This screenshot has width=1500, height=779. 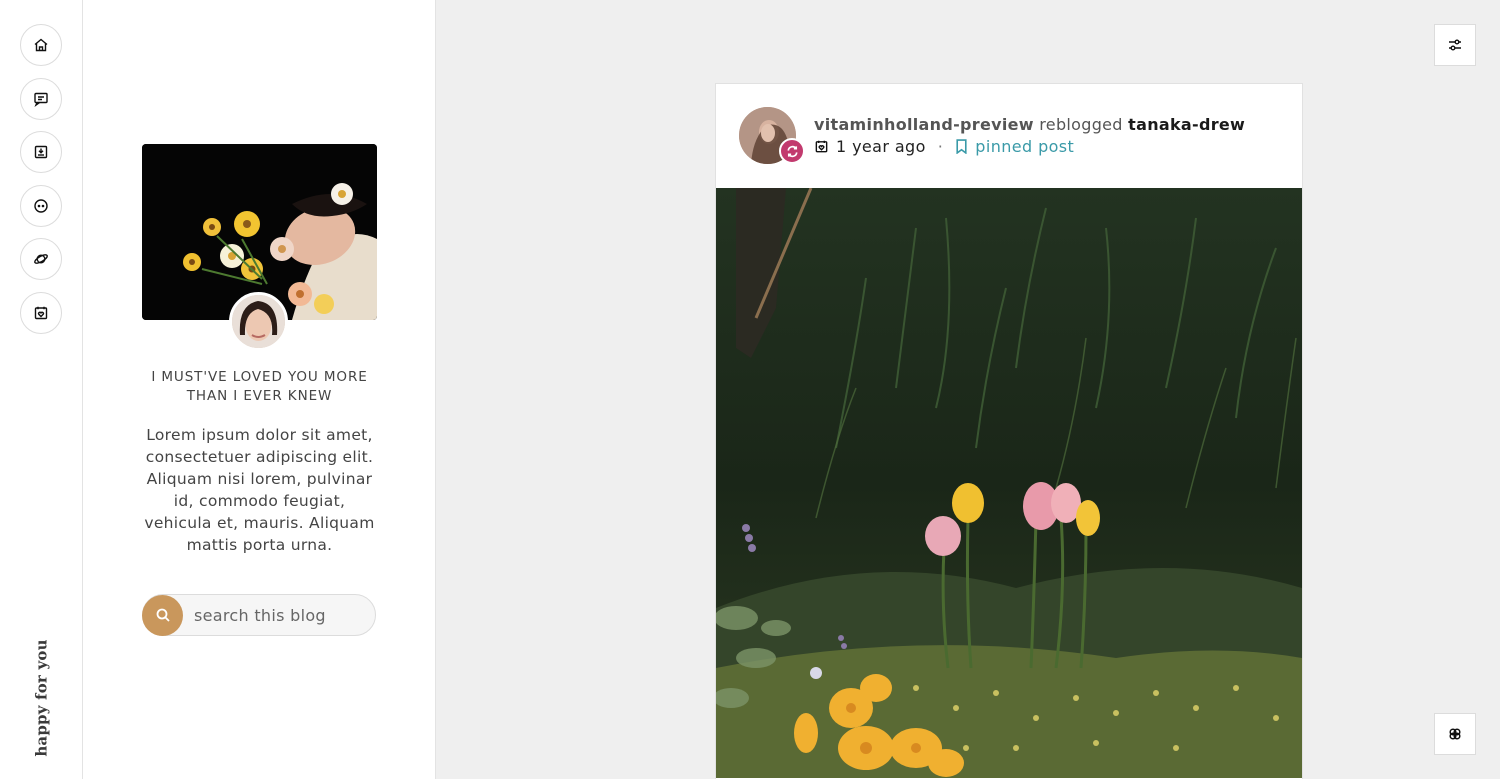 I want to click on customize-button, so click(x=1455, y=45).